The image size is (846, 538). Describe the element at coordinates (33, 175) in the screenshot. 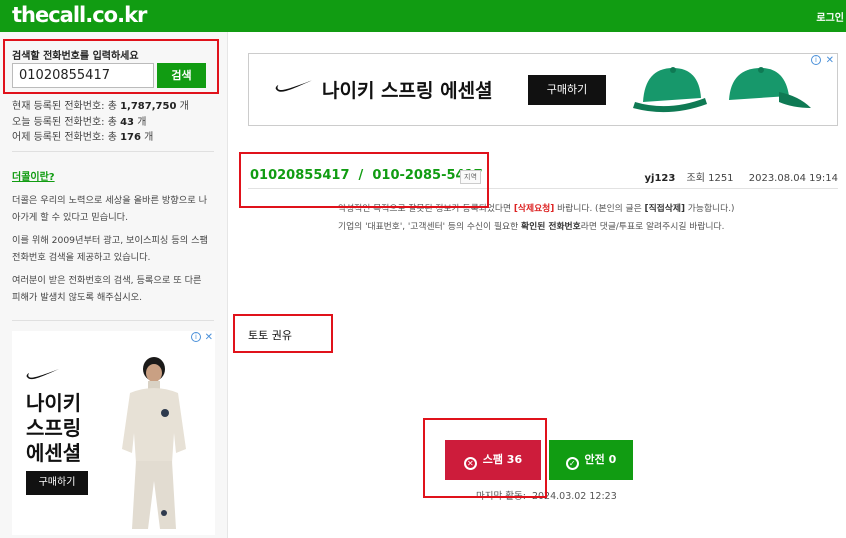

I see `about-link: 더콜이란?` at that location.